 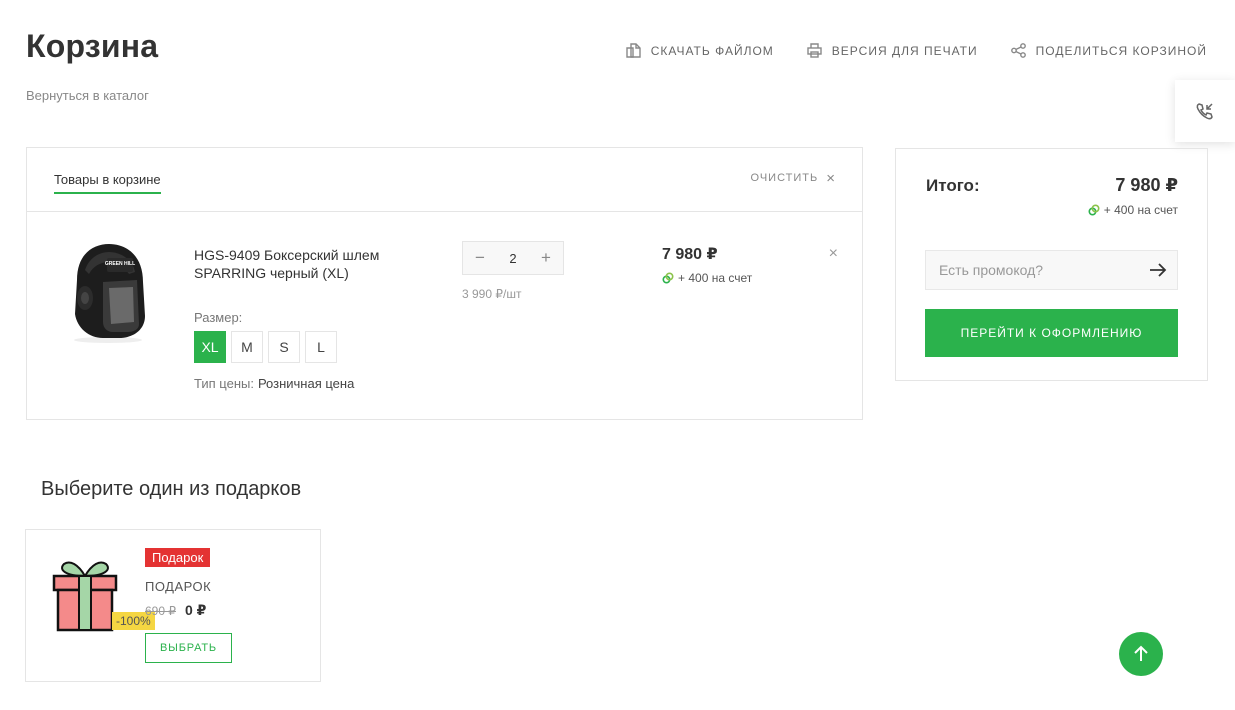 I want to click on quantity-stepper: − 2 +, so click(x=513, y=258).